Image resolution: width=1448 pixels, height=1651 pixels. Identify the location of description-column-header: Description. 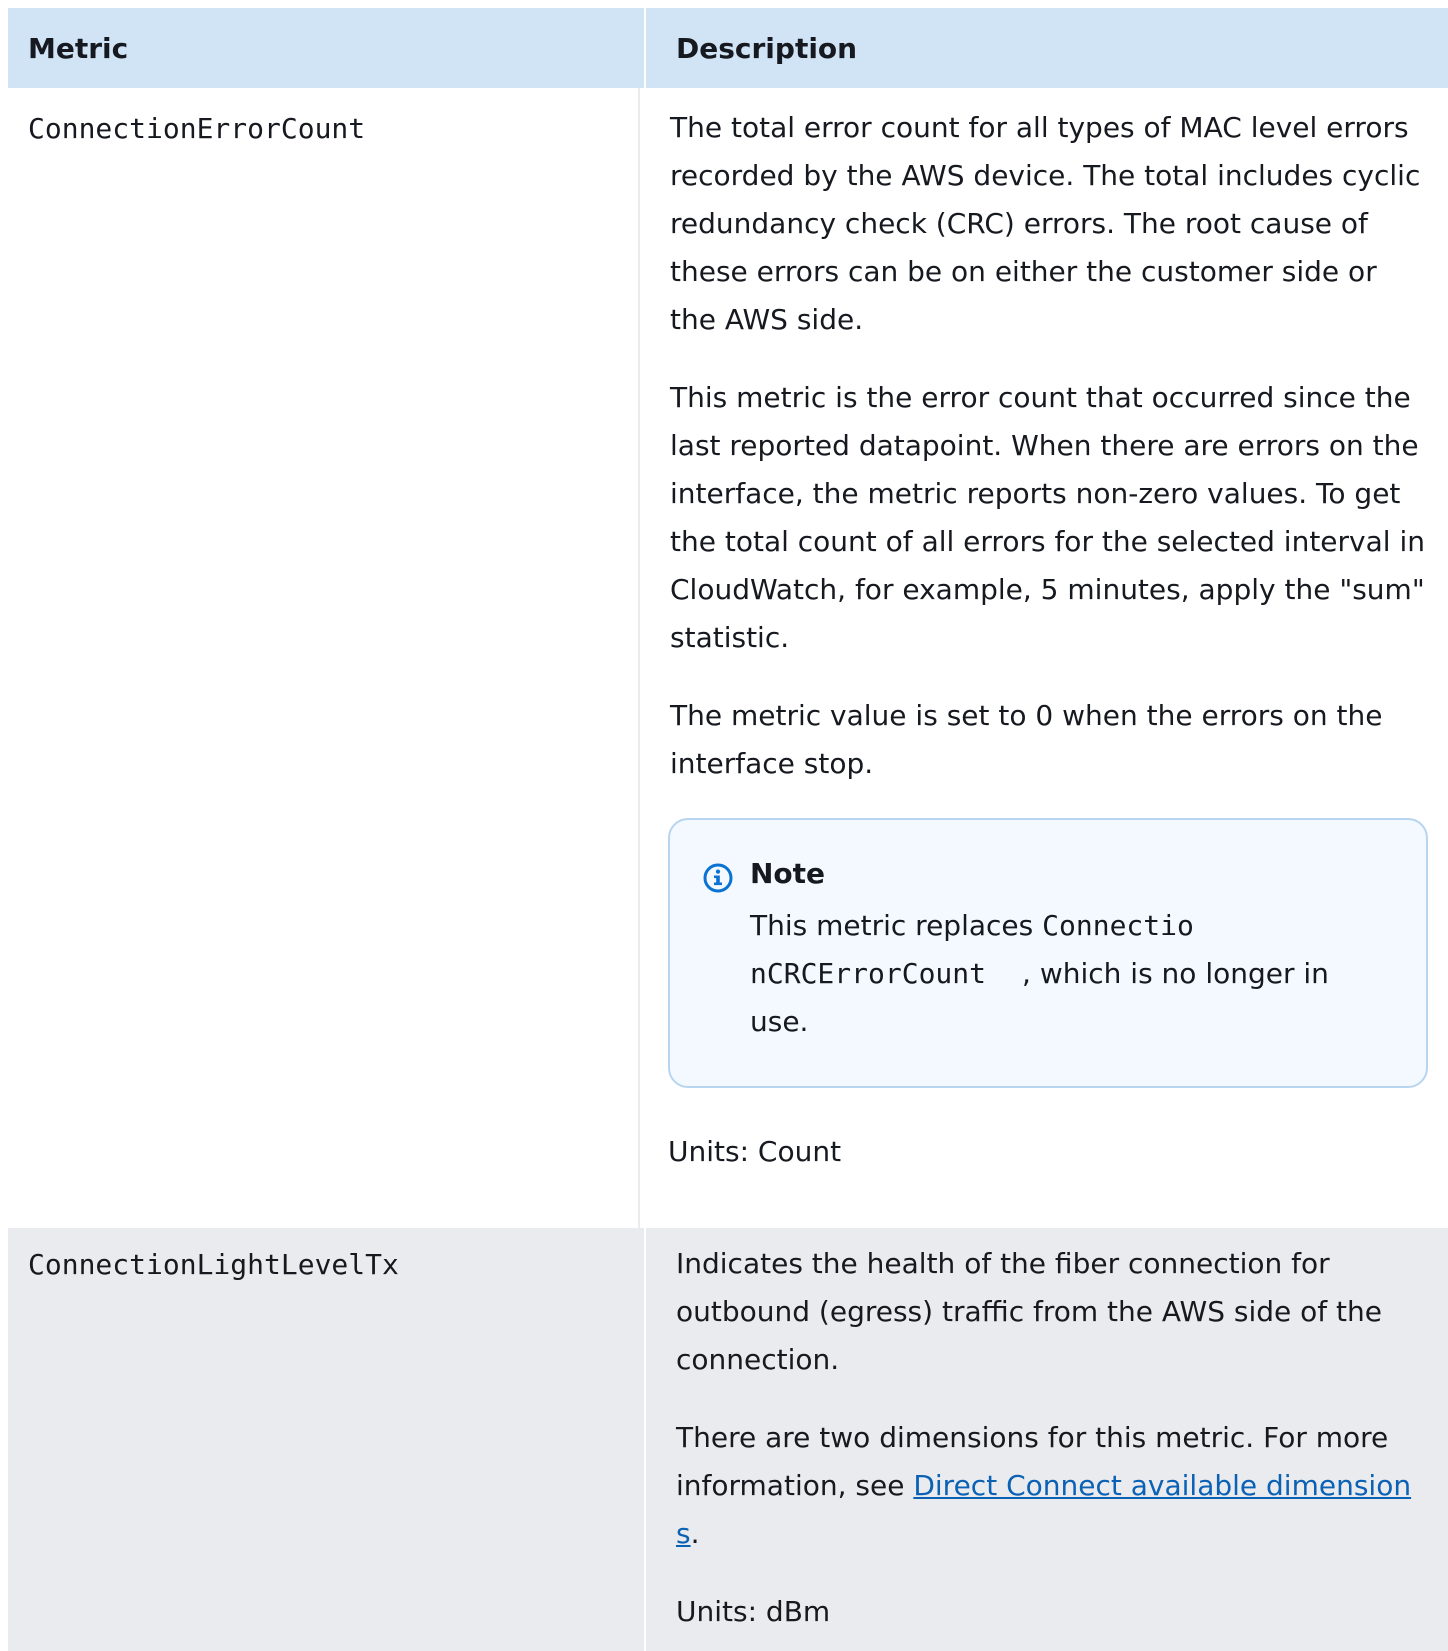
(767, 48).